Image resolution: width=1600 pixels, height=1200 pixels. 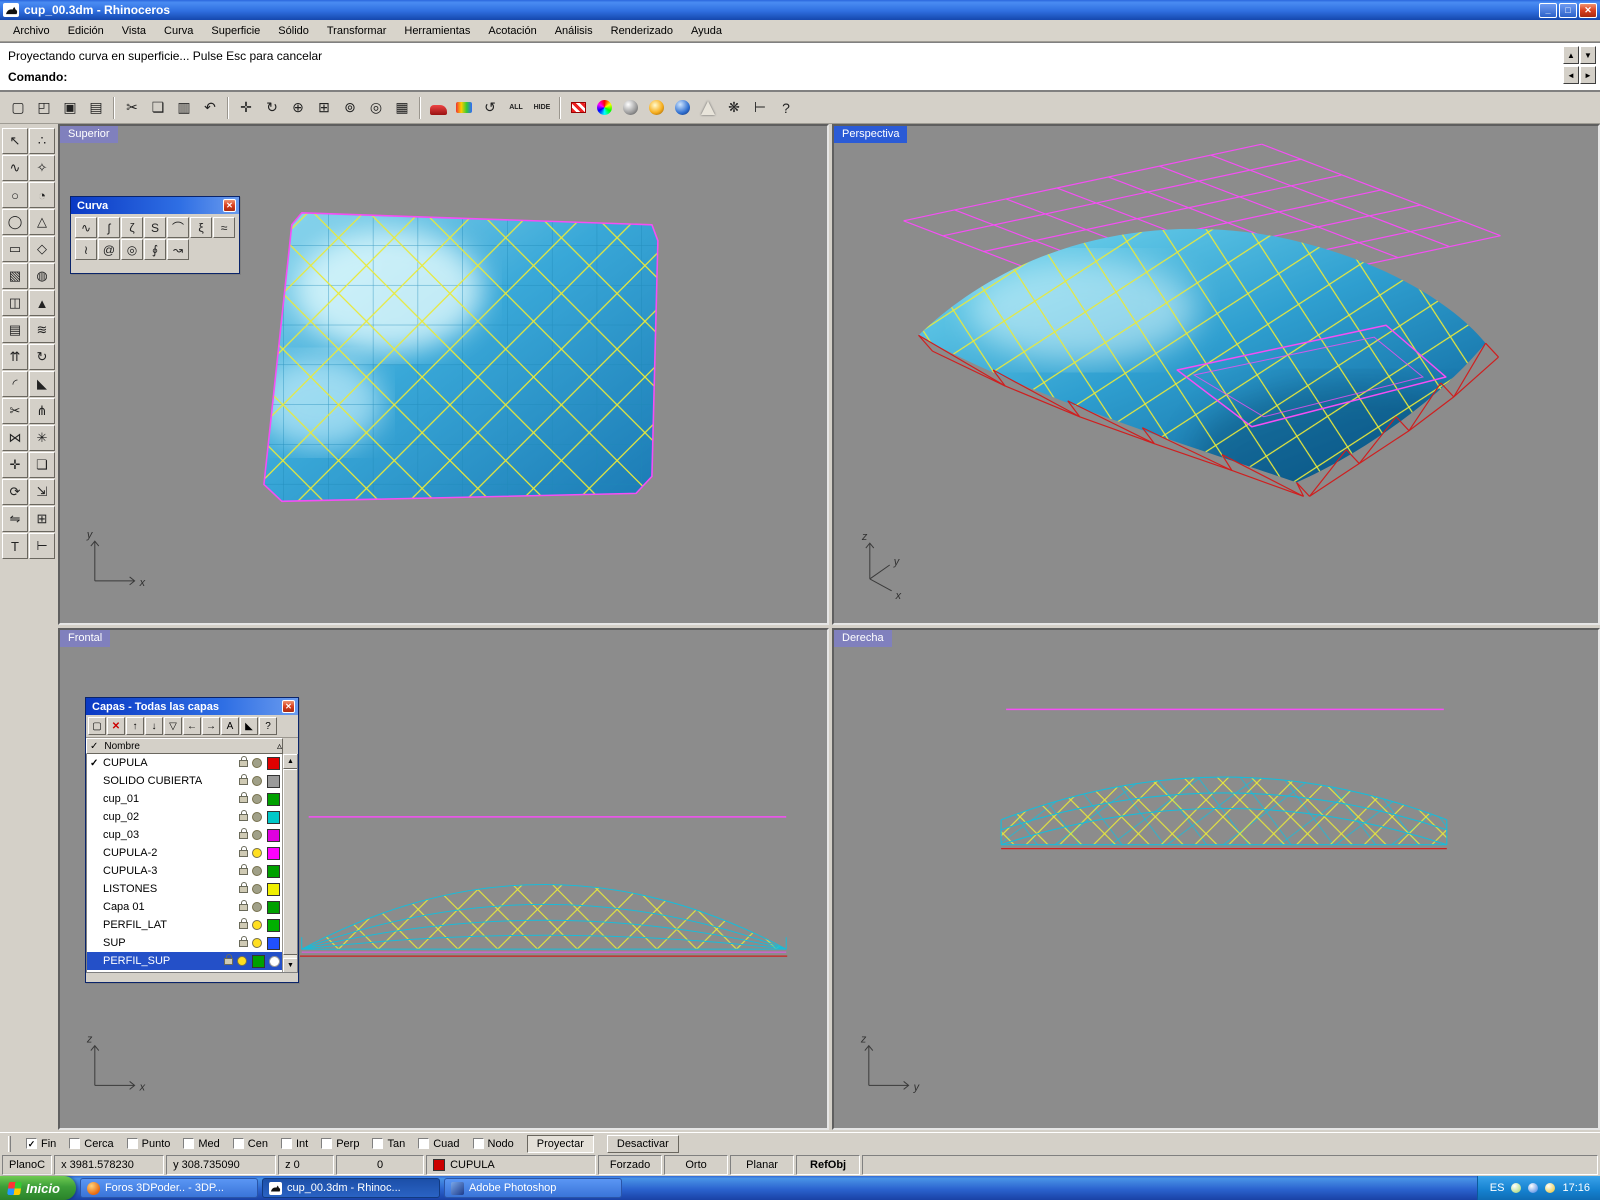 What do you see at coordinates (324, 108) in the screenshot?
I see `zoom-window-icon: ⊞` at bounding box center [324, 108].